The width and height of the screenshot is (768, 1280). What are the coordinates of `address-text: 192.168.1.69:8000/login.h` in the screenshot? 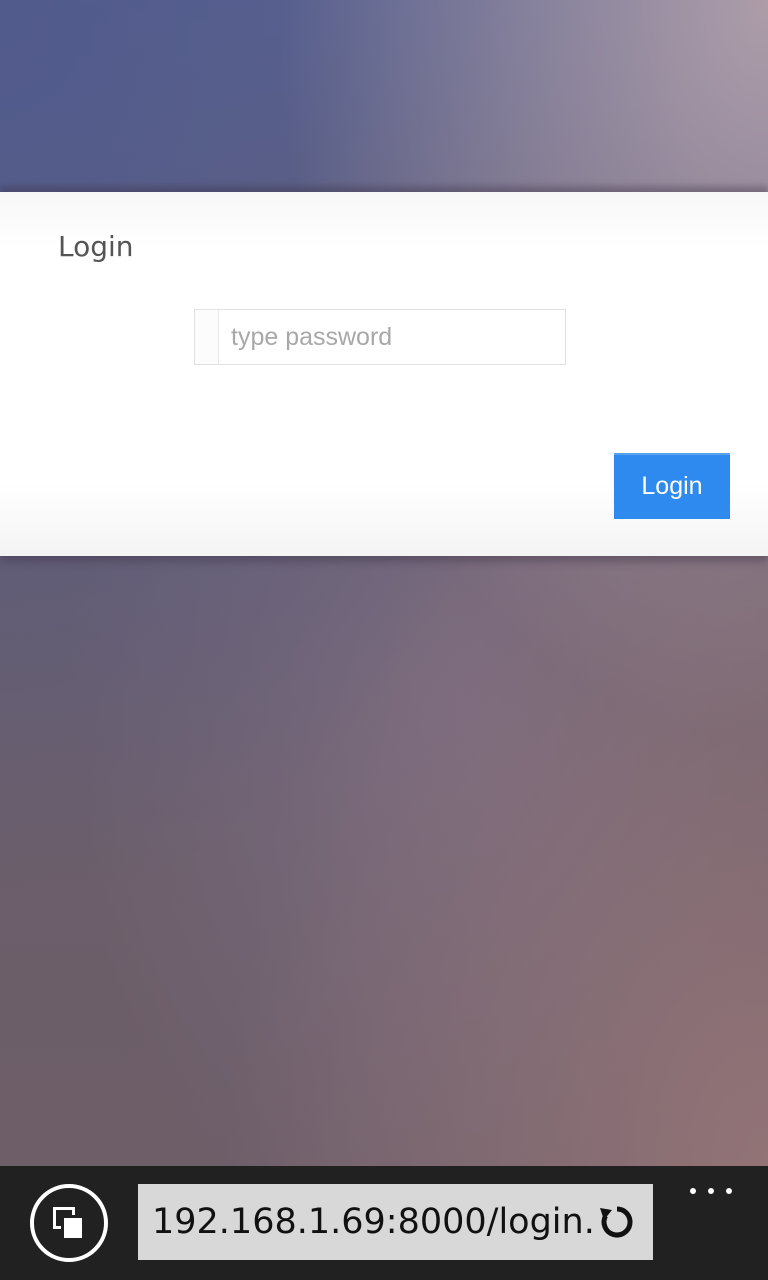 It's located at (372, 1222).